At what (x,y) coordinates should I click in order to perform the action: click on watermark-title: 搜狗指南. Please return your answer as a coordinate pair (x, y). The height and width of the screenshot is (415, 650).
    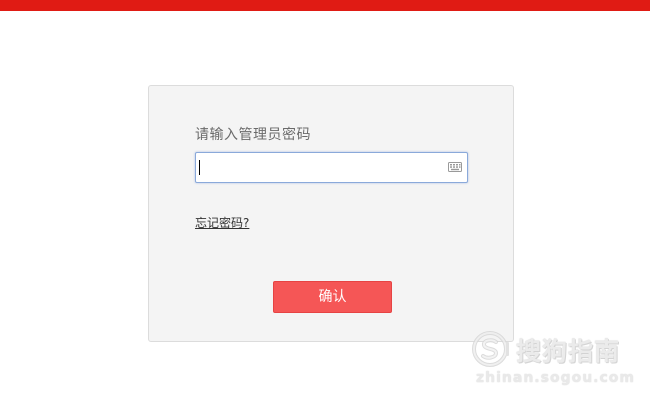
    Looking at the image, I should click on (568, 351).